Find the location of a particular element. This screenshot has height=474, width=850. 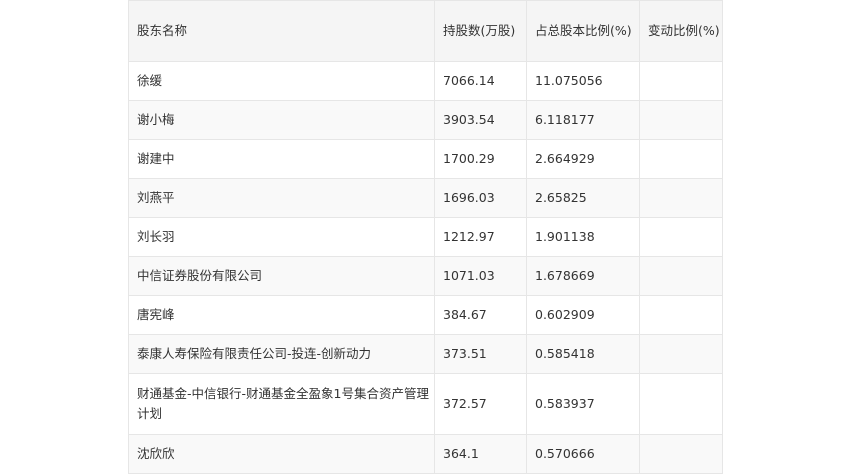

cell-ratio: 0.602909 is located at coordinates (583, 315).